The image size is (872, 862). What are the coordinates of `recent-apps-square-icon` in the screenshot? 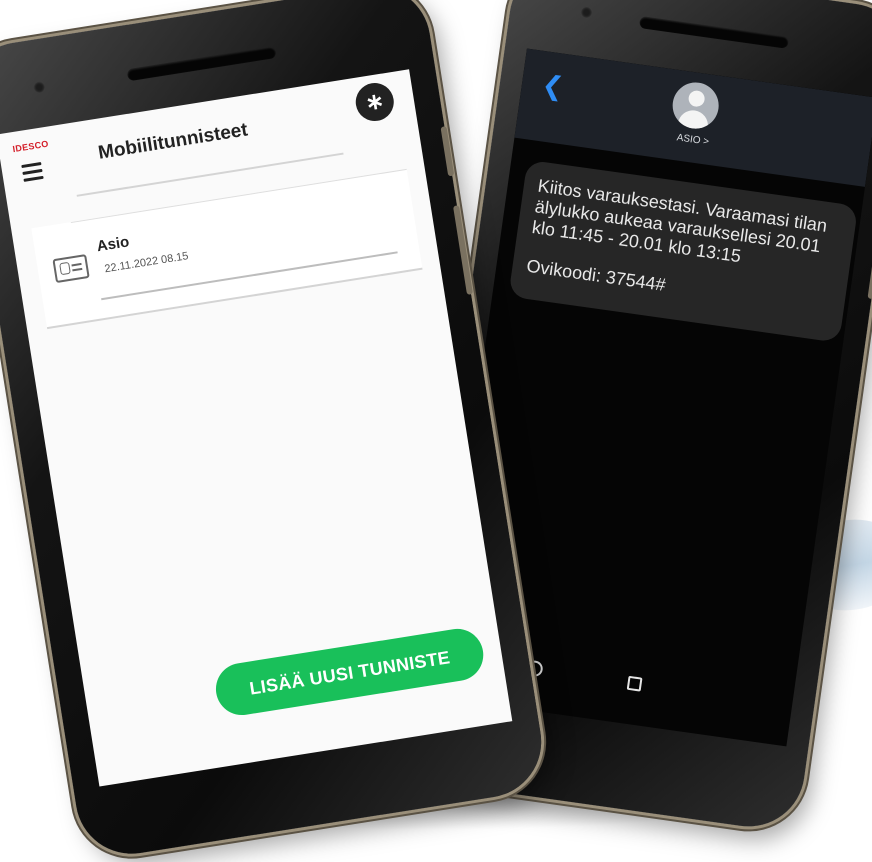 It's located at (634, 683).